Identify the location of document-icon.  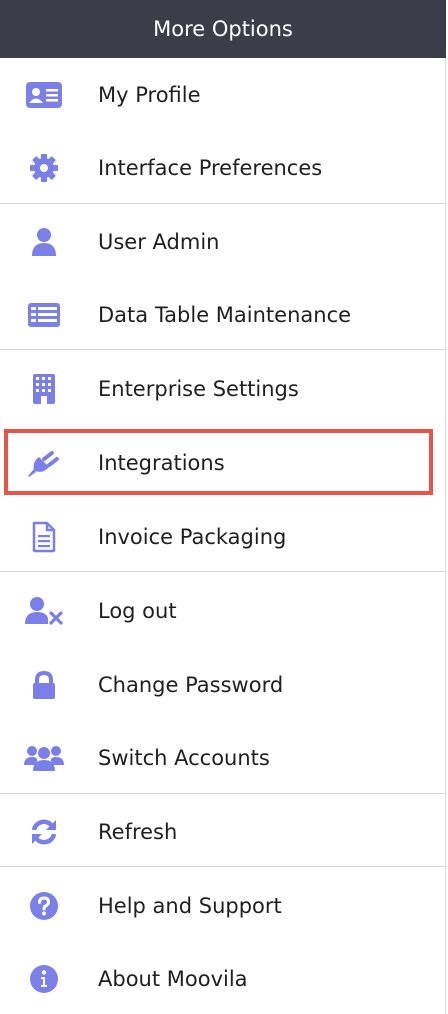
(44, 537).